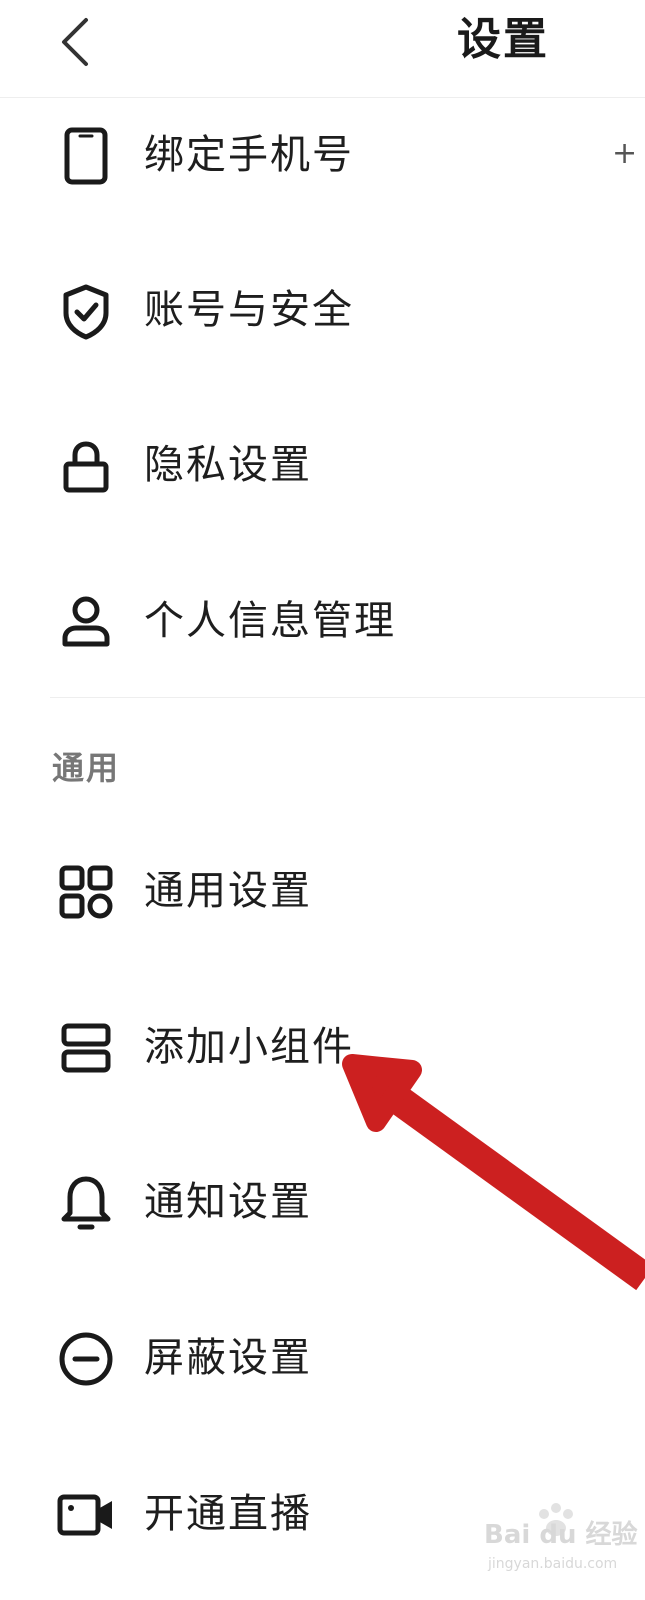 This screenshot has width=645, height=1600. I want to click on grid-icon, so click(86, 892).